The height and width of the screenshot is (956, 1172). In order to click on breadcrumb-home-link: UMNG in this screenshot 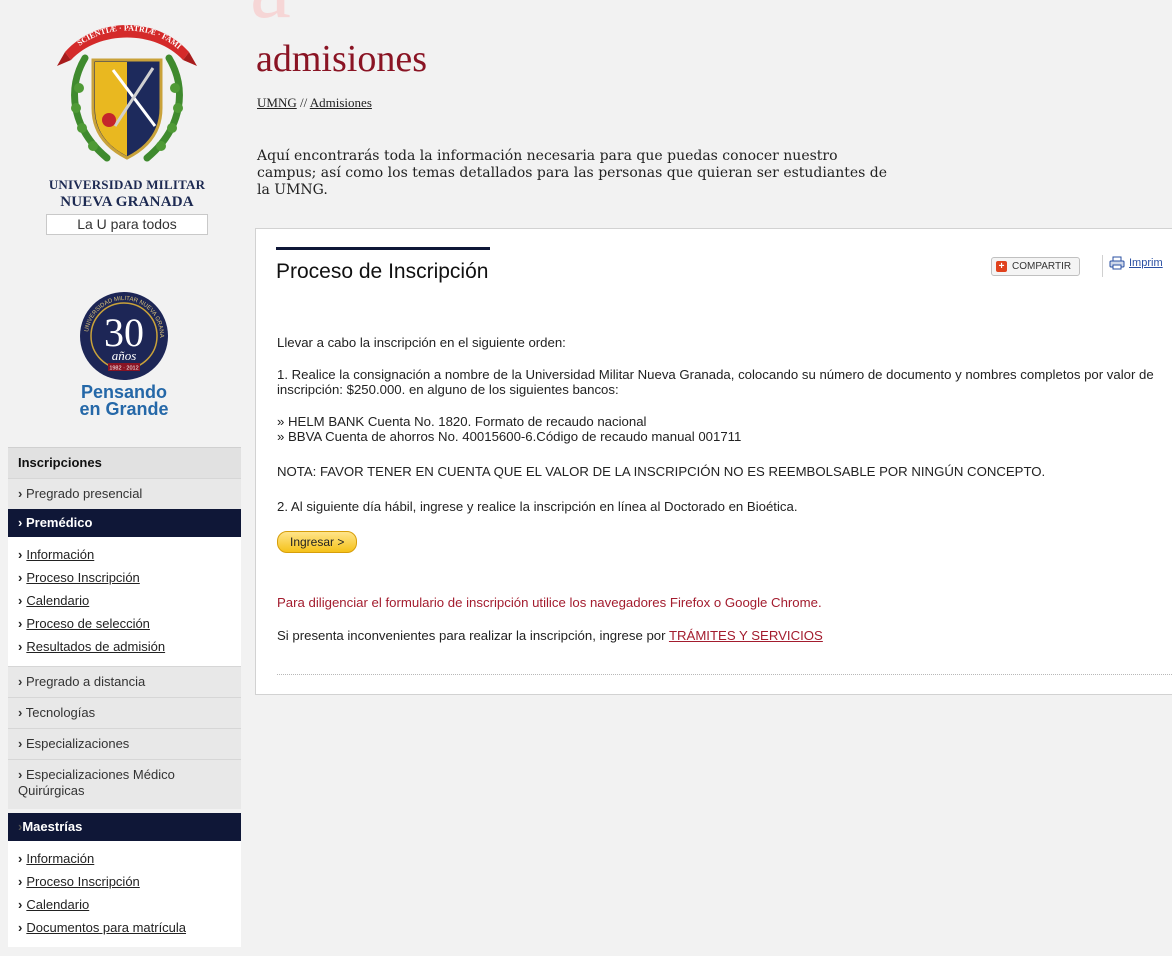, I will do `click(277, 102)`.